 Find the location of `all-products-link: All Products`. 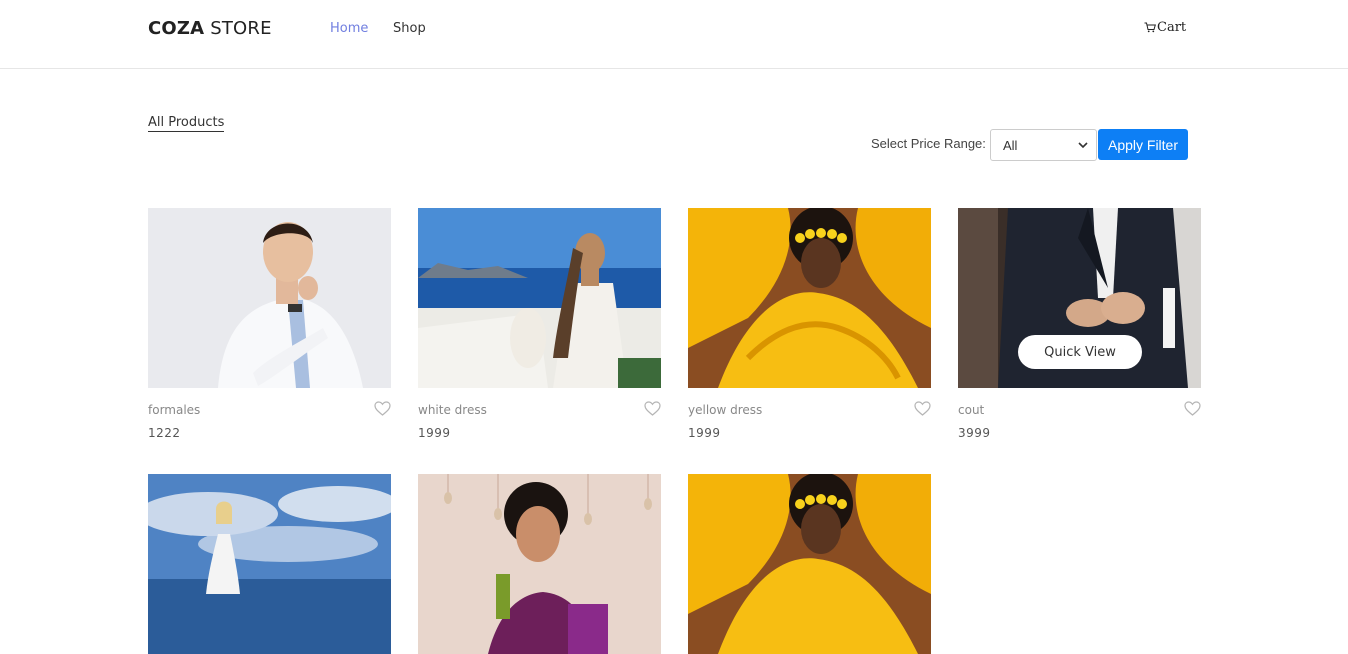

all-products-link: All Products is located at coordinates (186, 123).